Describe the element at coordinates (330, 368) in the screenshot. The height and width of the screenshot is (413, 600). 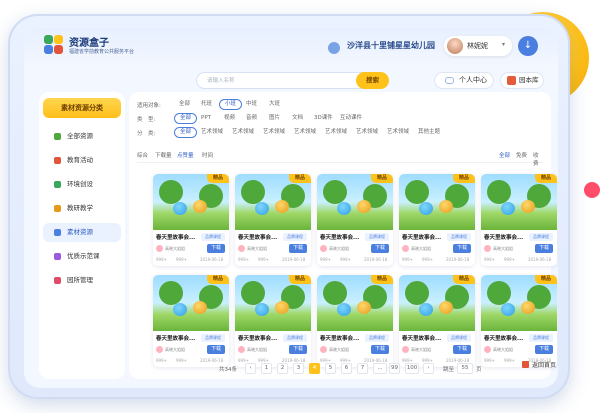
I see `page-number: 5` at that location.